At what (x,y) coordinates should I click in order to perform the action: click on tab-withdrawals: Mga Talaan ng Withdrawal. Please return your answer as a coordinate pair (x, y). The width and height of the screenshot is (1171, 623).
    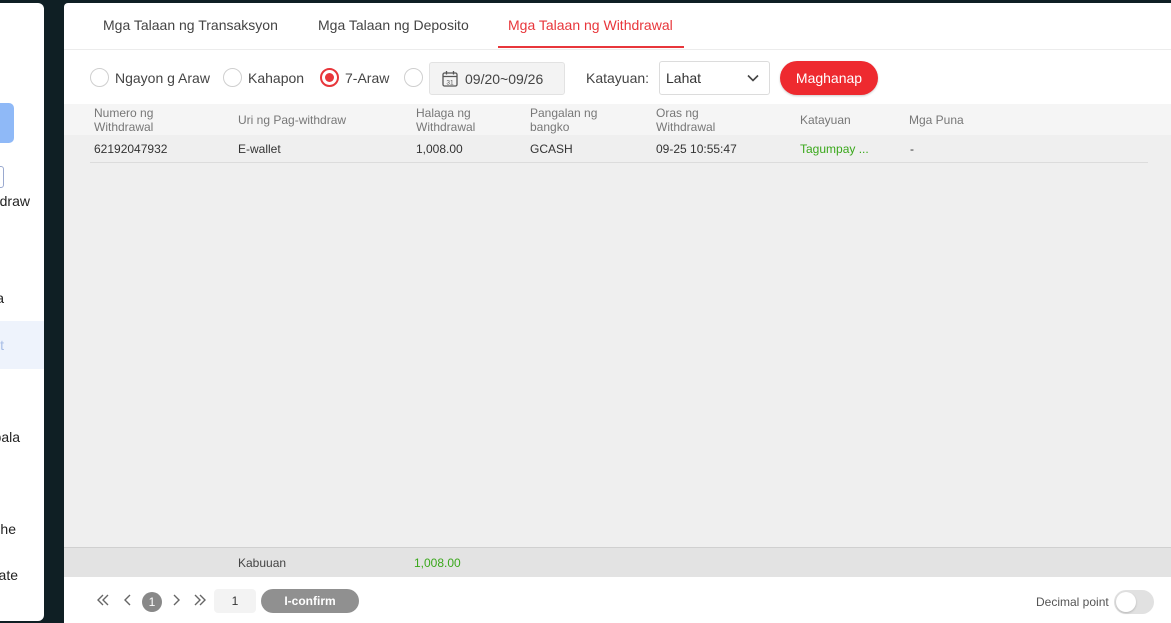
    Looking at the image, I should click on (590, 25).